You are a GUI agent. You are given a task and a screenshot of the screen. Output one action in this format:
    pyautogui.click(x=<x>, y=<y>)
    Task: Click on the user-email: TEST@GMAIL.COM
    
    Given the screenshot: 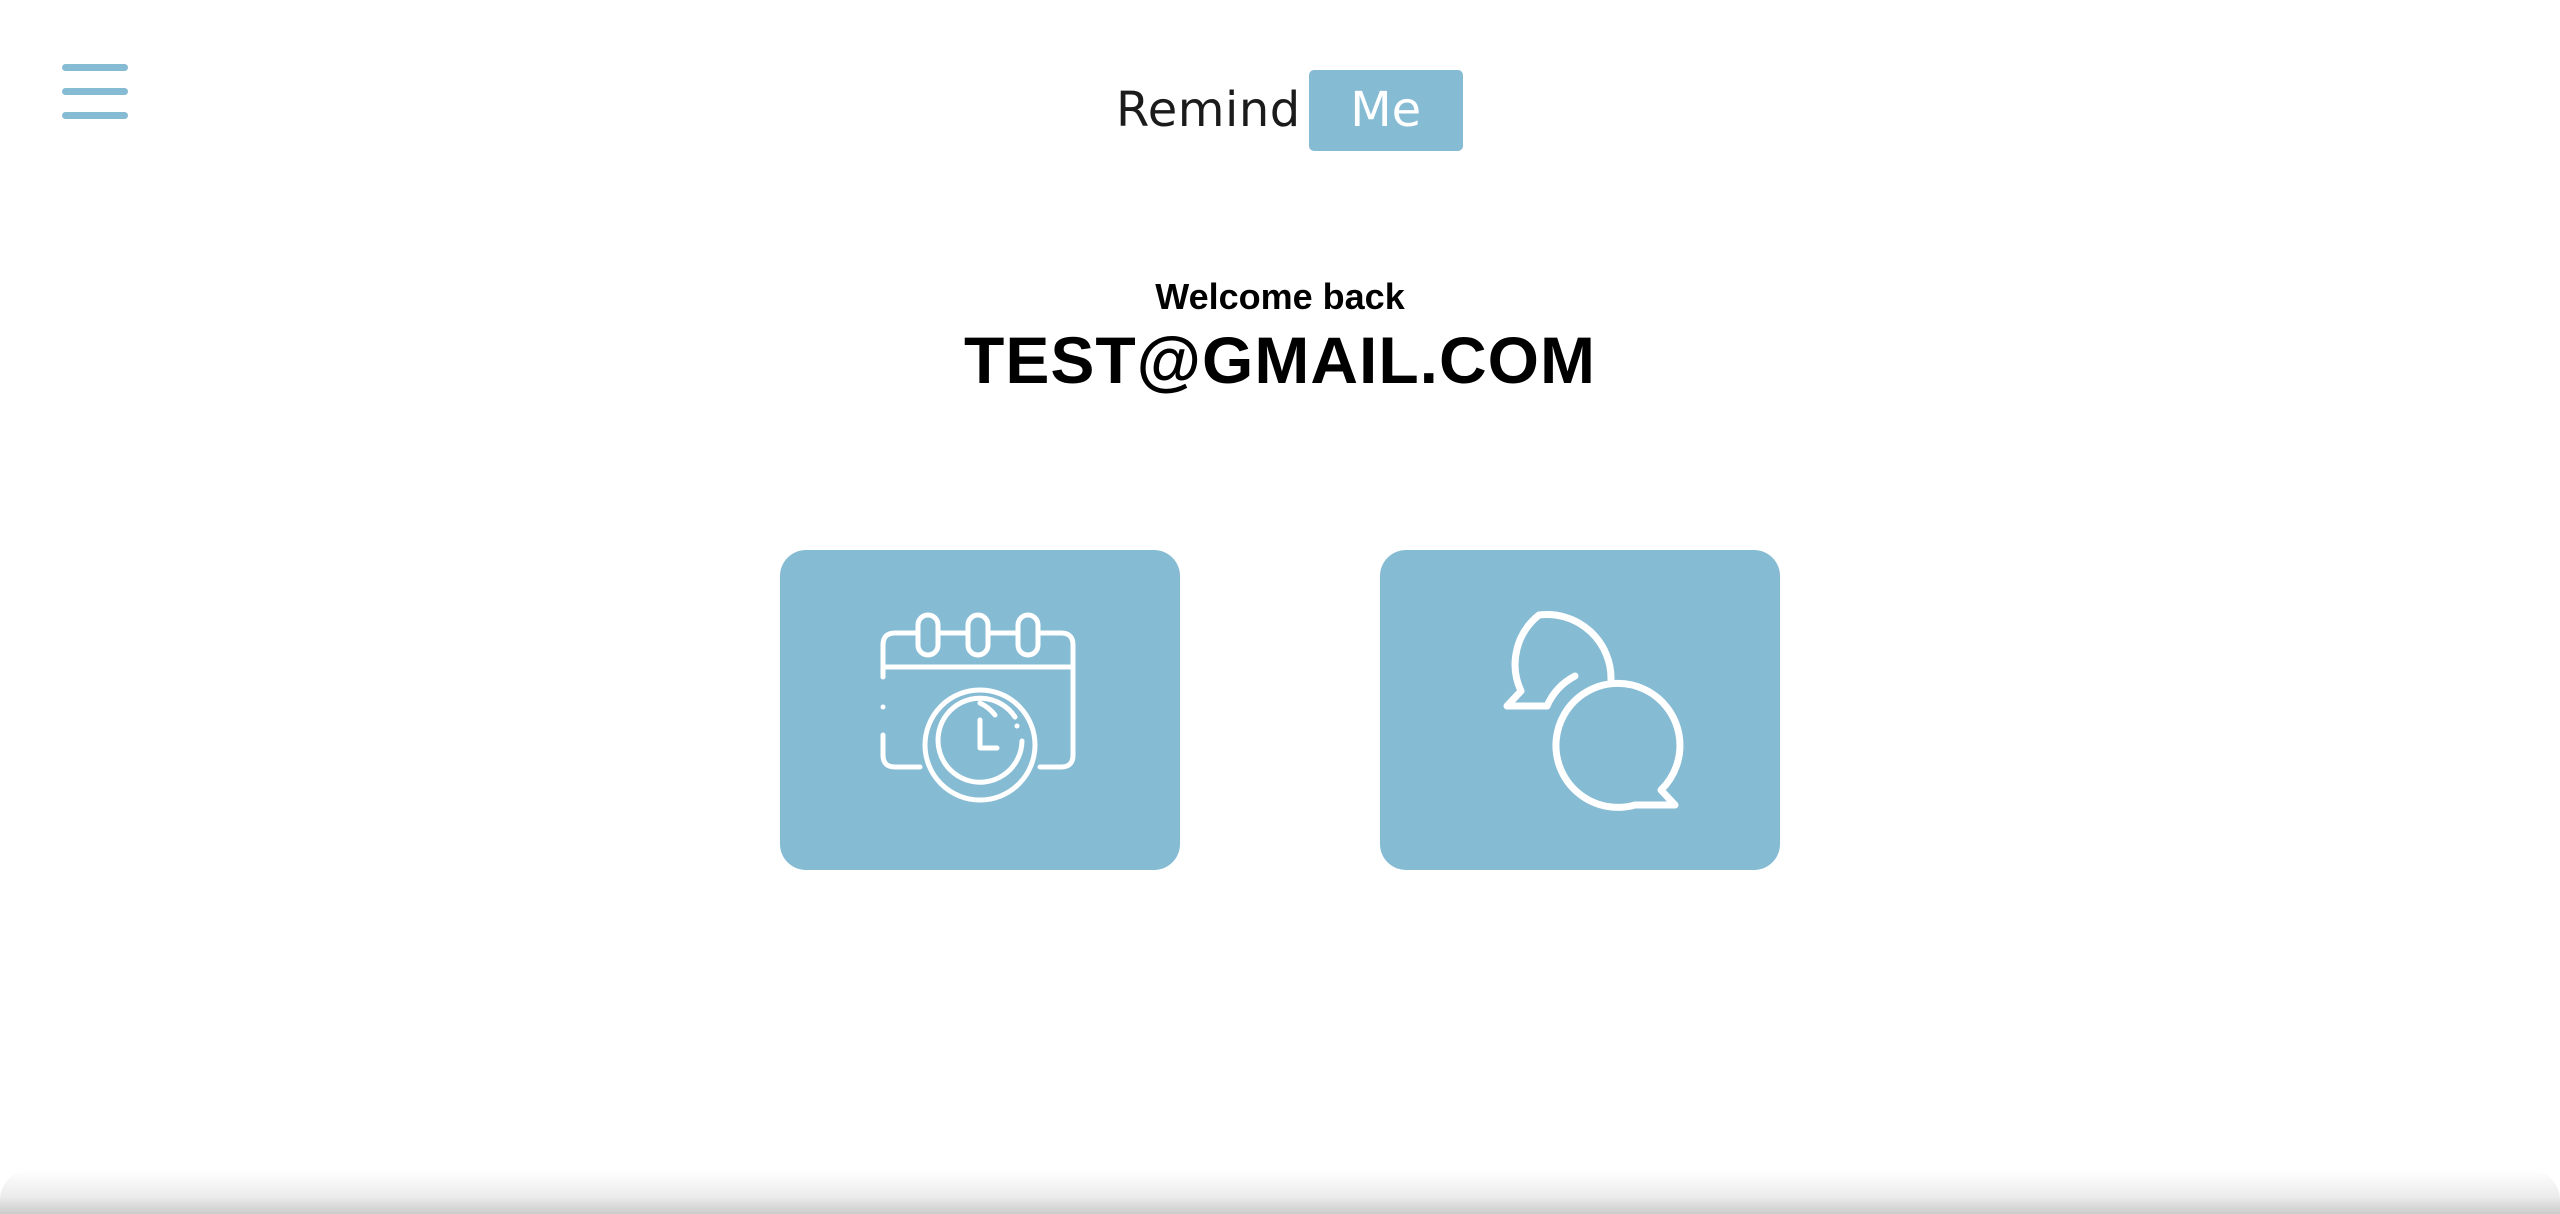 What is the action you would take?
    pyautogui.click(x=1280, y=360)
    